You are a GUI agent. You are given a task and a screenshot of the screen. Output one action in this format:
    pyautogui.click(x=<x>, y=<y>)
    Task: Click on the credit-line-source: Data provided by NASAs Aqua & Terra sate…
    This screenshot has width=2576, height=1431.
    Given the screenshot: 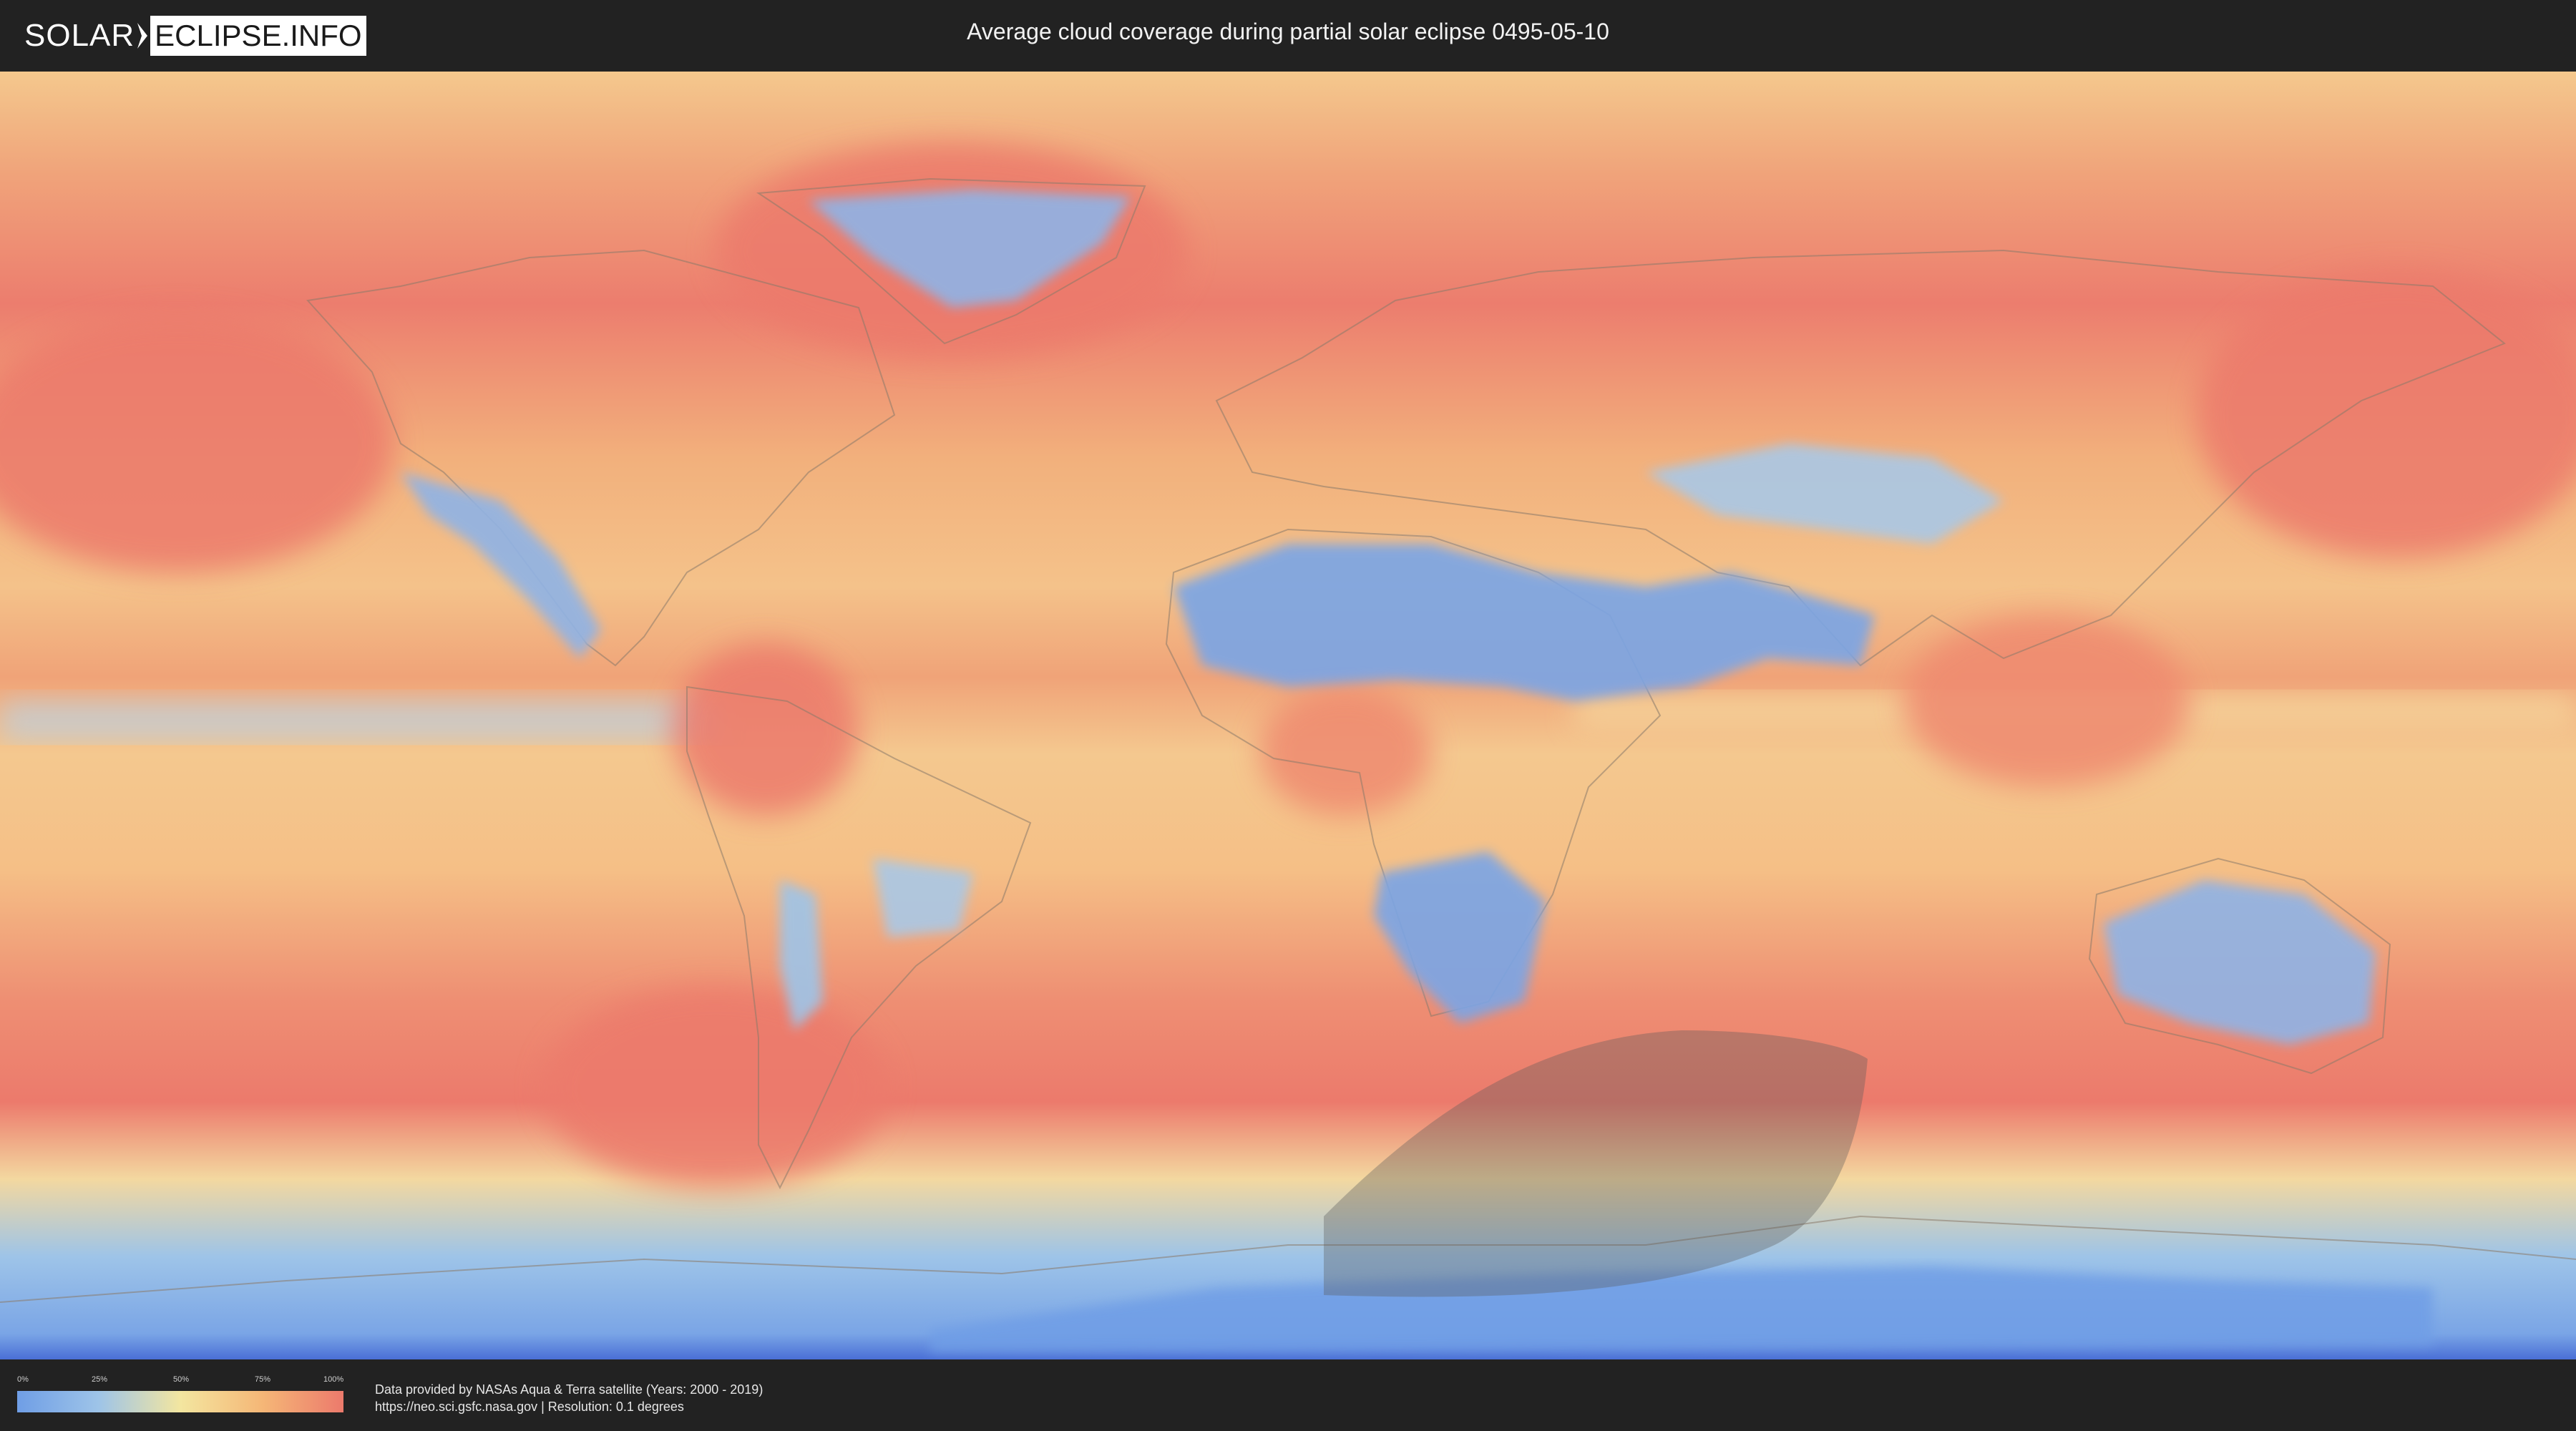 What is the action you would take?
    pyautogui.click(x=569, y=1389)
    